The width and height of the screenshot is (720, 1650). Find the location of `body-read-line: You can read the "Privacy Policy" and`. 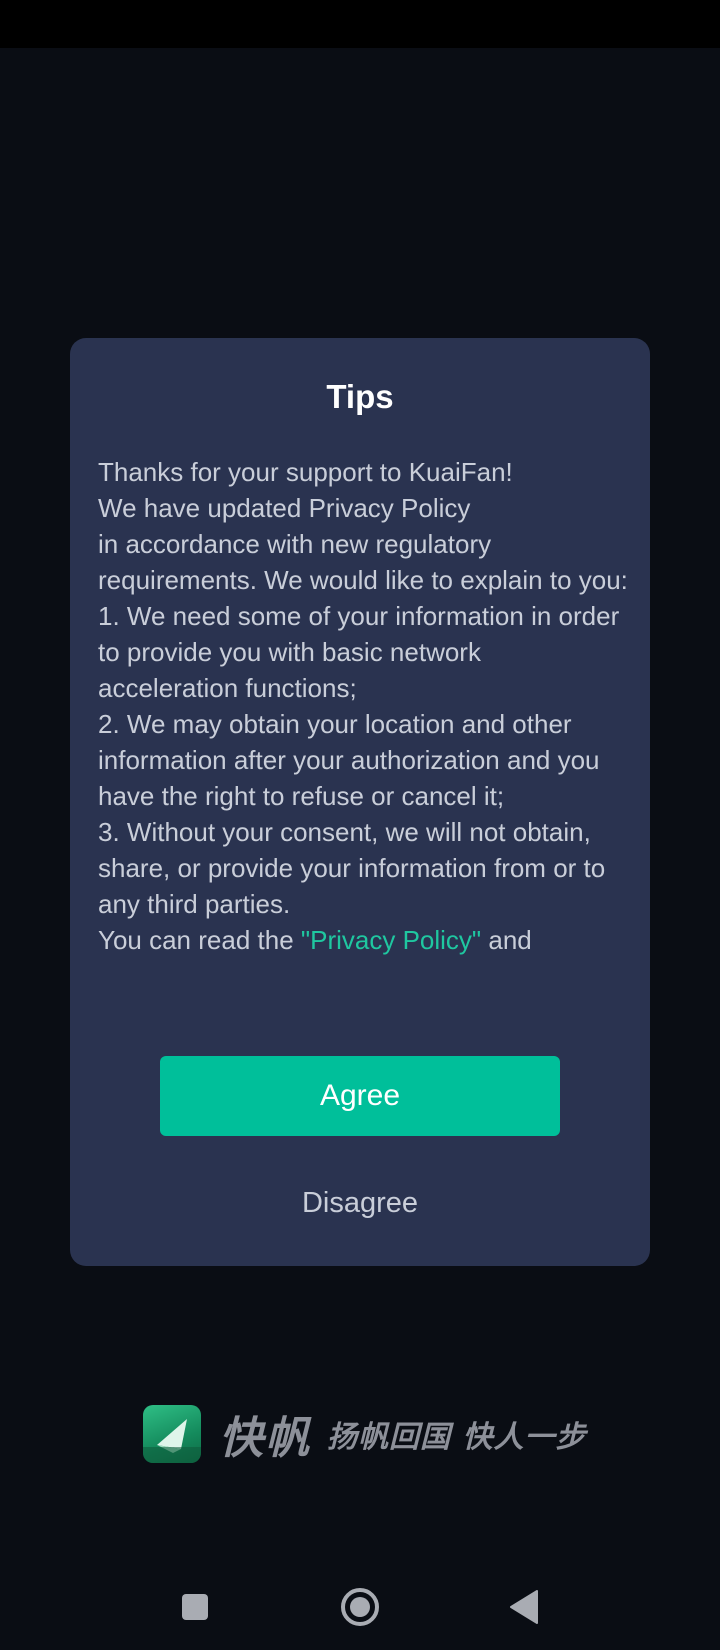

body-read-line: You can read the "Privacy Policy" and is located at coordinates (363, 940).